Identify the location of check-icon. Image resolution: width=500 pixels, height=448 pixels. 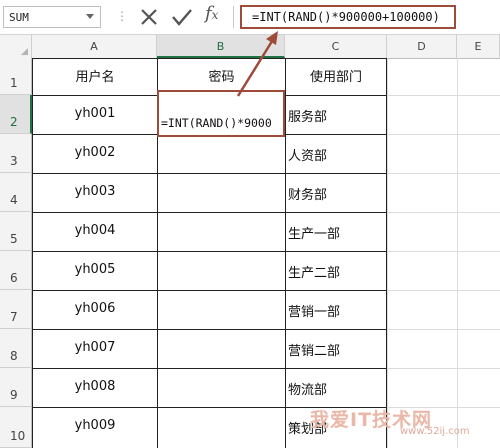
(182, 17).